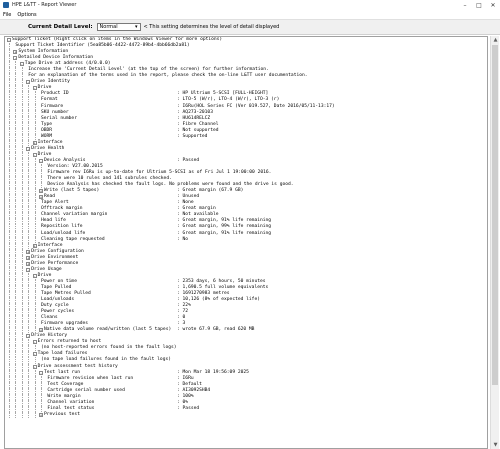 This screenshot has height=449, width=500. Describe the element at coordinates (493, 5) in the screenshot. I see `close-button: ✕` at that location.